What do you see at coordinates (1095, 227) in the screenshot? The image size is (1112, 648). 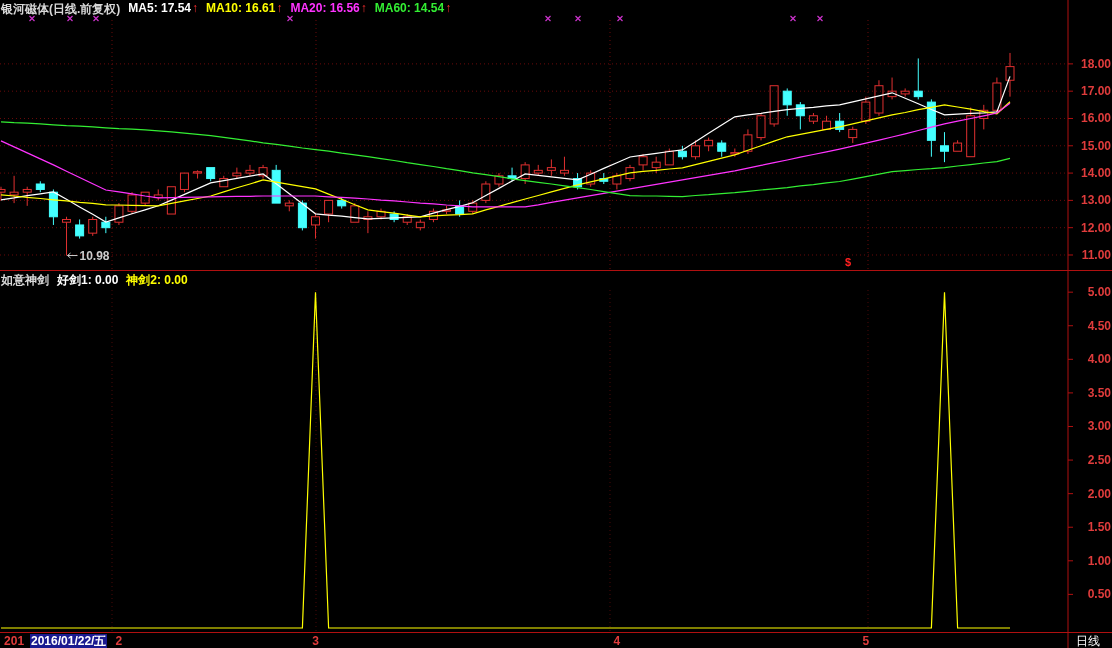 I see `price-axis-label: 12.00` at bounding box center [1095, 227].